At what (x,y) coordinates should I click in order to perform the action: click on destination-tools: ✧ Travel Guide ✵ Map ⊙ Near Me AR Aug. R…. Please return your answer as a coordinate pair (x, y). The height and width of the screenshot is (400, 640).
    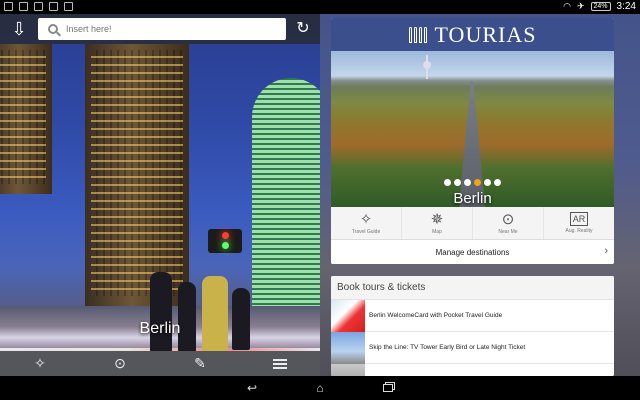
    Looking at the image, I should click on (472, 223).